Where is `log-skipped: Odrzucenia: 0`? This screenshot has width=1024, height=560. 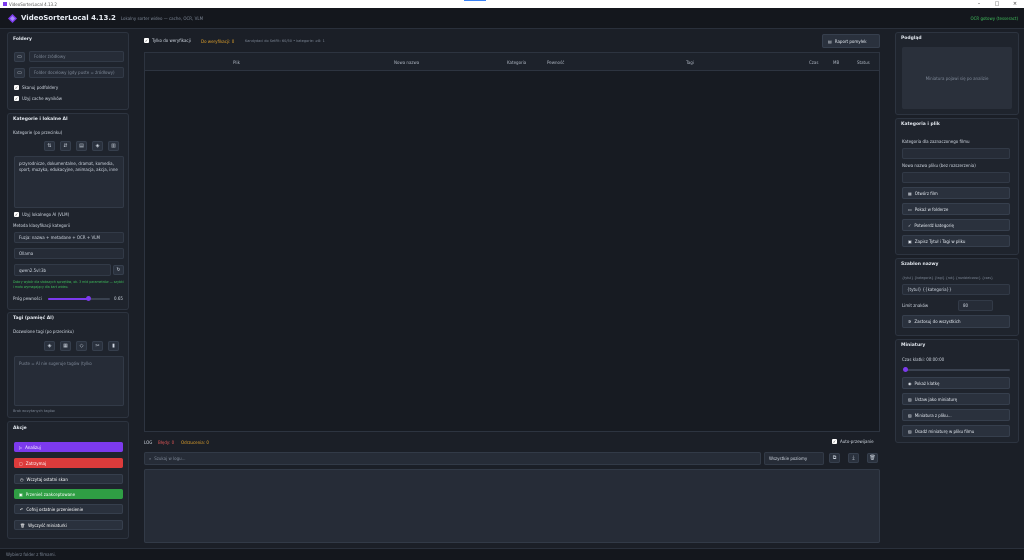 log-skipped: Odrzucenia: 0 is located at coordinates (195, 442).